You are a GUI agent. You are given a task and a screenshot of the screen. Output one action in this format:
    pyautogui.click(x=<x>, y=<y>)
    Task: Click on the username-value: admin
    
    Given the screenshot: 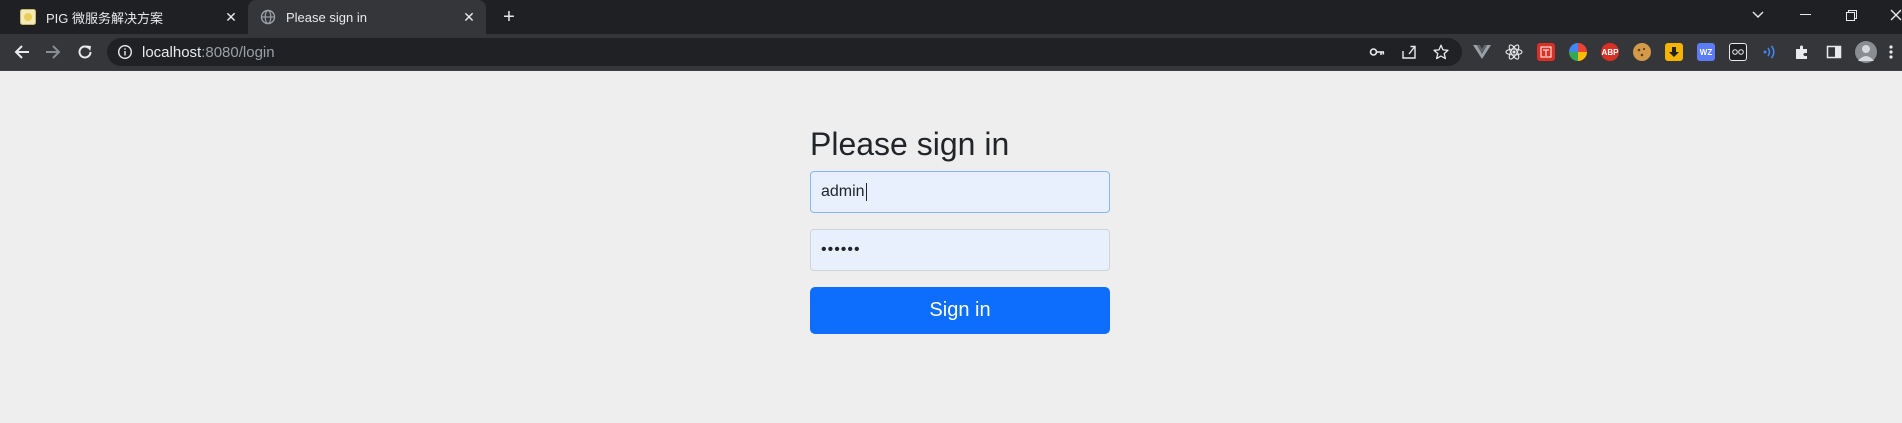 What is the action you would take?
    pyautogui.click(x=843, y=191)
    